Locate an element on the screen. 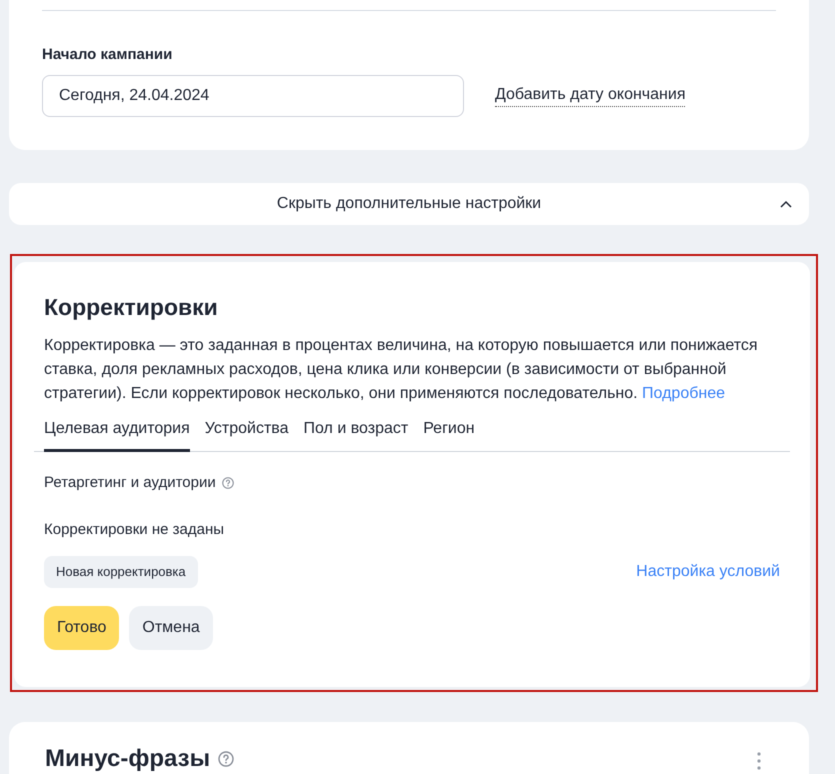 The image size is (835, 774). tab: Пол и возраст is located at coordinates (355, 433).